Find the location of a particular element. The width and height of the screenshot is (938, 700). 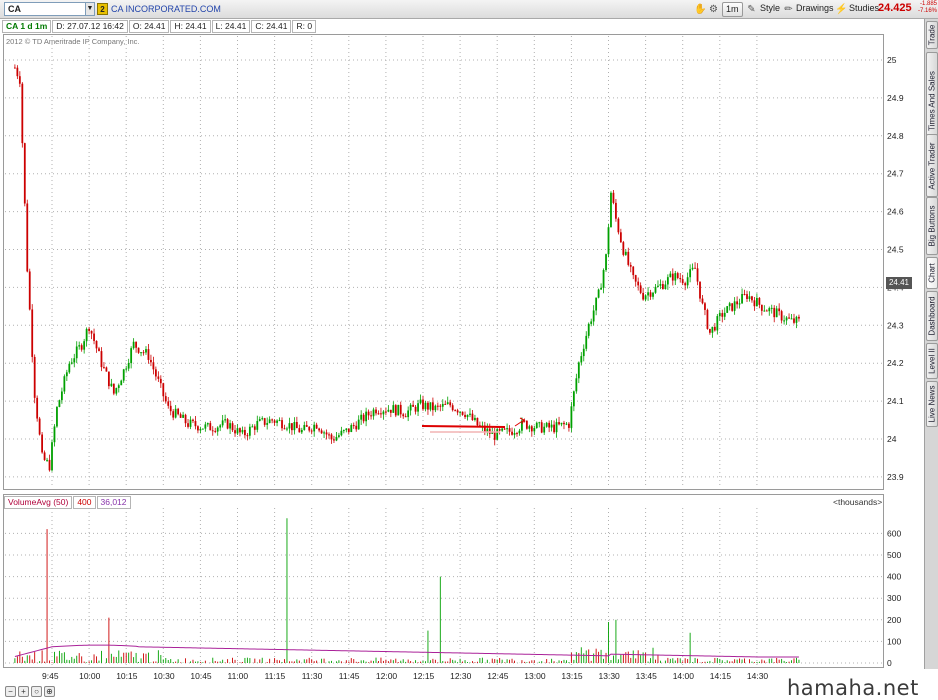

time-axis-tick-label: 10:30 is located at coordinates (164, 676).